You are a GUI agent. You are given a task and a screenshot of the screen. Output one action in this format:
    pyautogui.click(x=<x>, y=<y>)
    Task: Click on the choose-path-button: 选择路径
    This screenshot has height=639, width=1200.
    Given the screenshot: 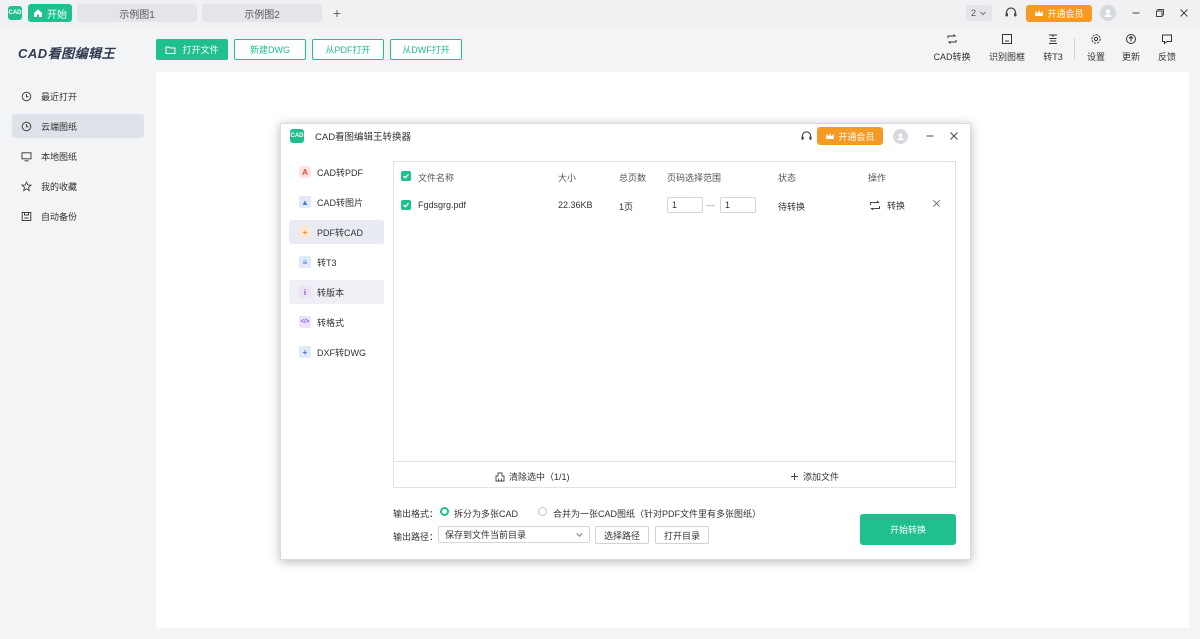 What is the action you would take?
    pyautogui.click(x=622, y=535)
    